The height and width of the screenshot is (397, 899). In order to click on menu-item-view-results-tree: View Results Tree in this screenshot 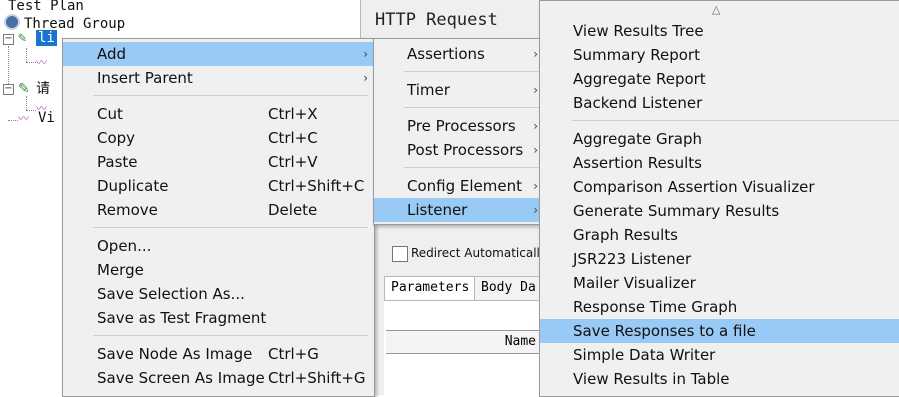, I will do `click(719, 31)`.